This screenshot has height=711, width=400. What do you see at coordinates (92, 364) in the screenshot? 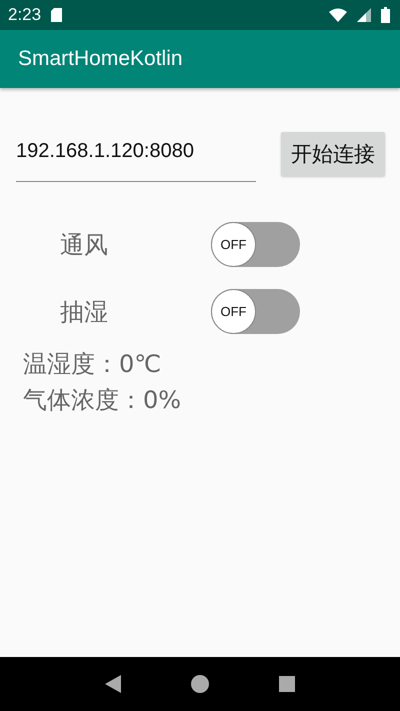
I see `reading-text: 温湿度：0℃` at bounding box center [92, 364].